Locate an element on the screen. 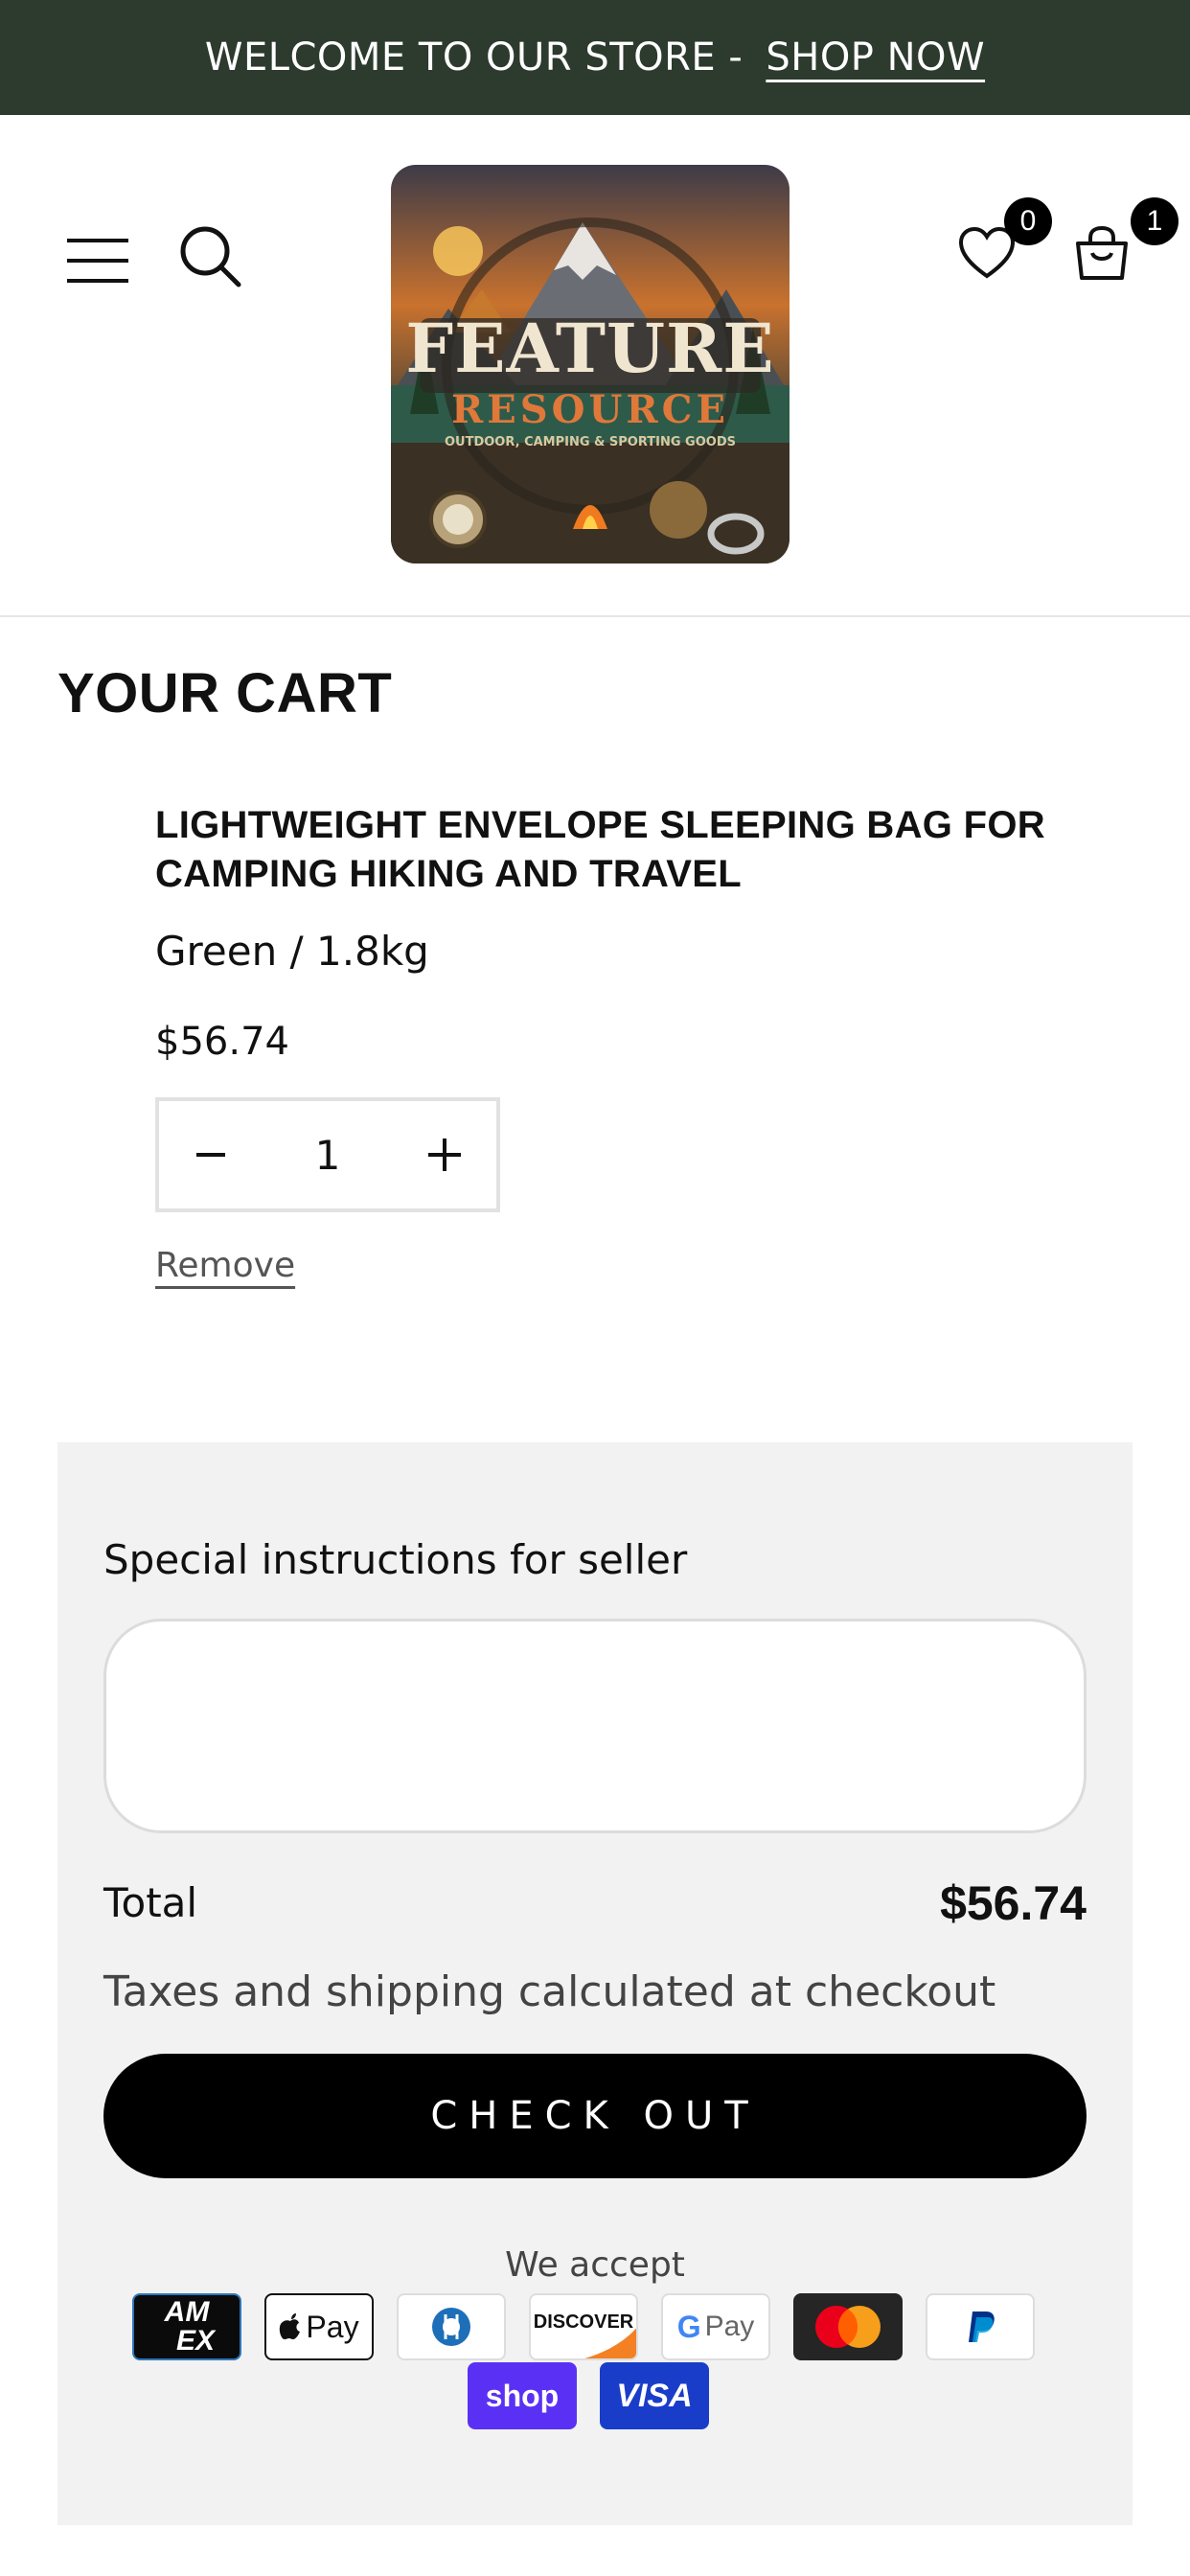  shop-now-link: SHOP NOW is located at coordinates (875, 57).